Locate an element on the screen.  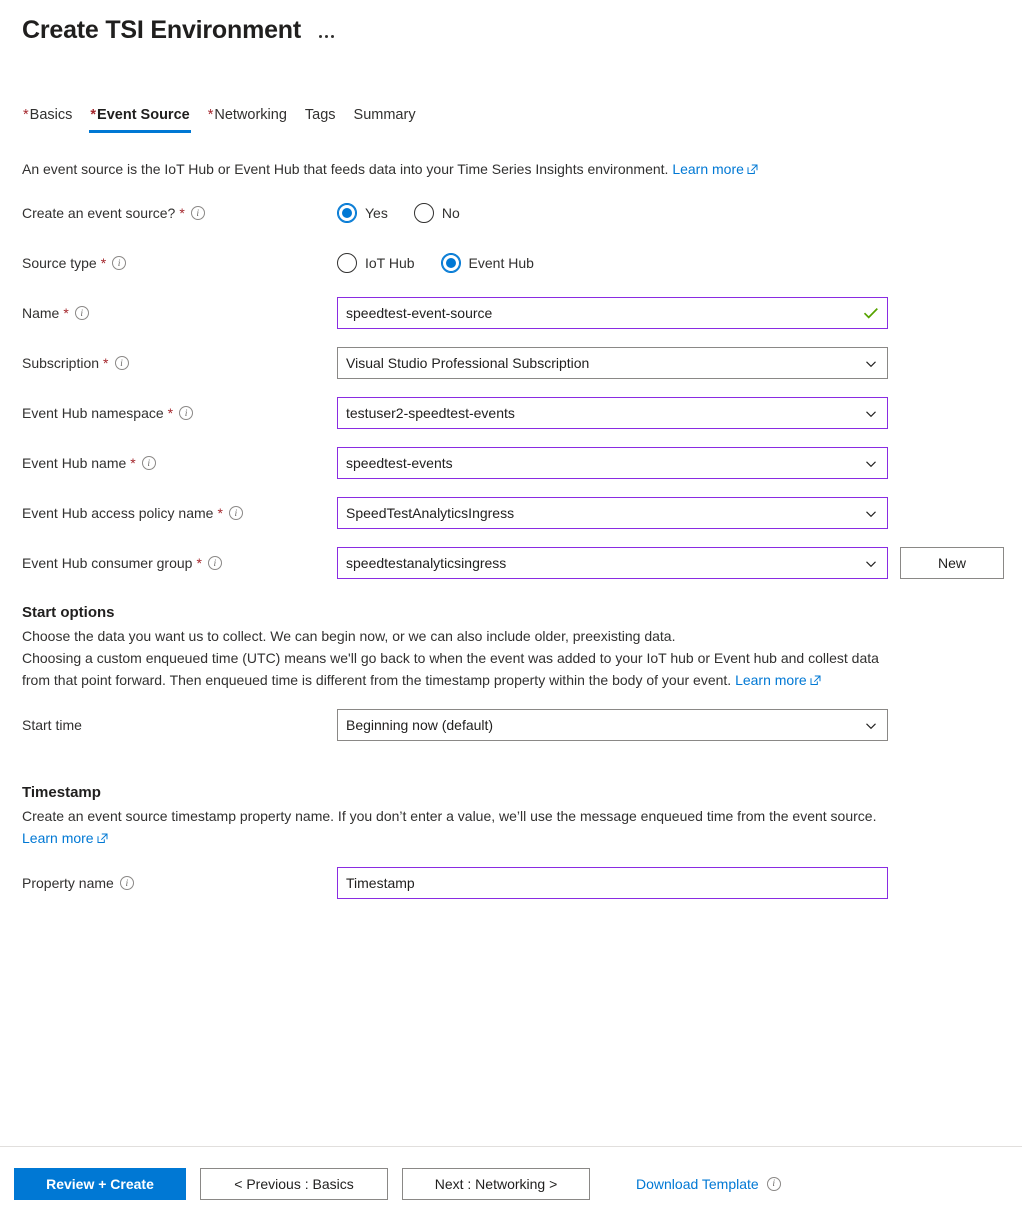
tab-tags: Tags is located at coordinates (320, 119).